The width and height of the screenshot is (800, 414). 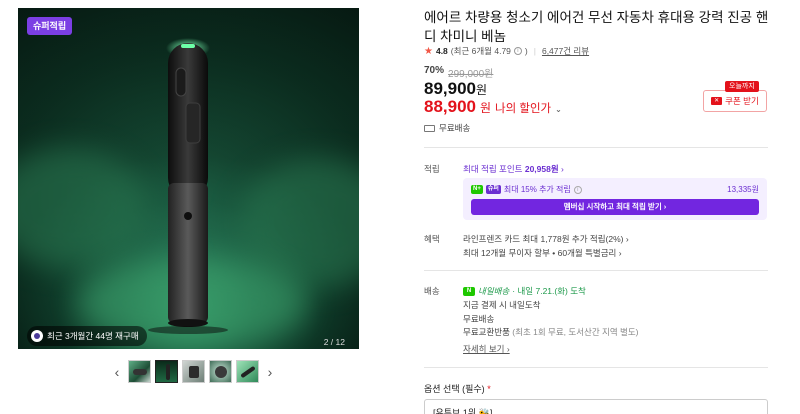 I want to click on star-icon: ★, so click(x=428, y=51).